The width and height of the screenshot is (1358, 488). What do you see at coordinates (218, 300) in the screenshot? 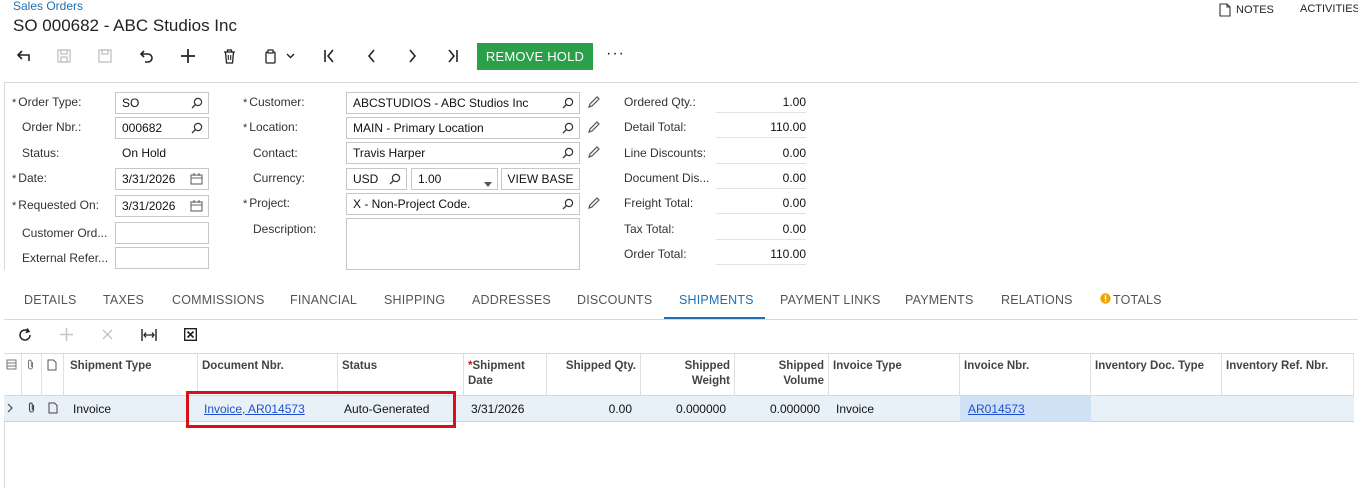
I see `tab-commissions: COMMISSIONS` at bounding box center [218, 300].